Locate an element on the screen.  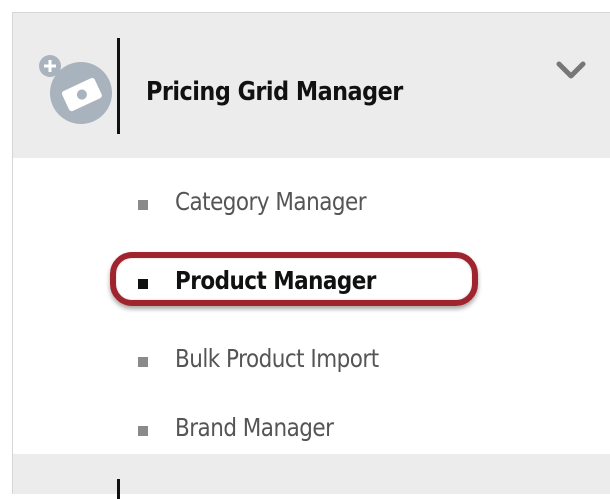
submenu-item-label: Bulk Product Import is located at coordinates (277, 358).